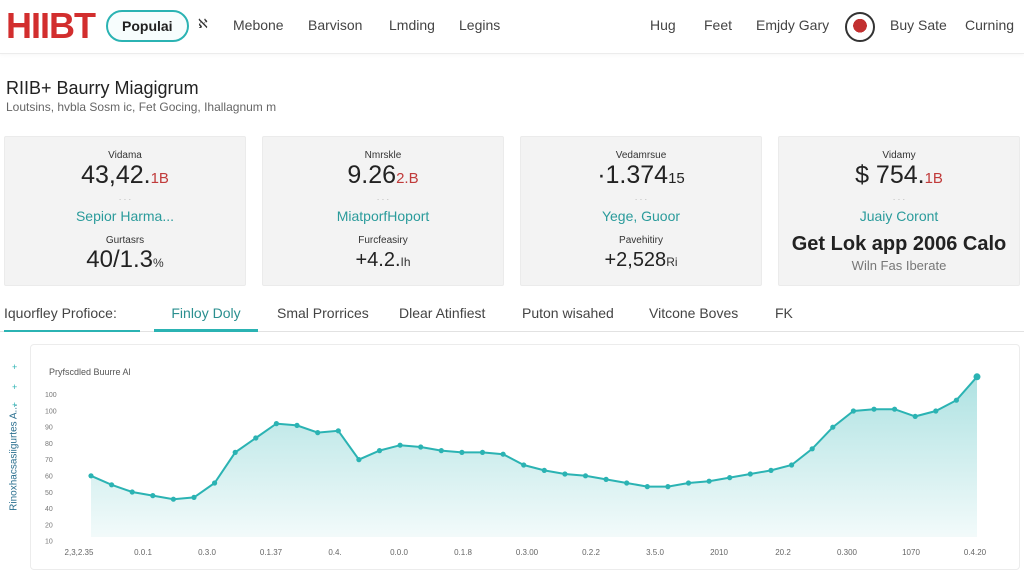  Describe the element at coordinates (399, 552) in the screenshot. I see `x-tick-label: 0.0.0` at that location.